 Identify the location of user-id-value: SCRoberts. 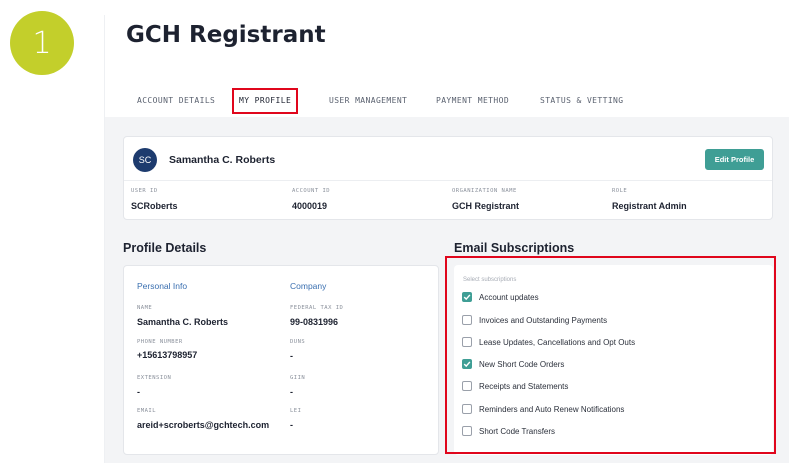
(154, 206).